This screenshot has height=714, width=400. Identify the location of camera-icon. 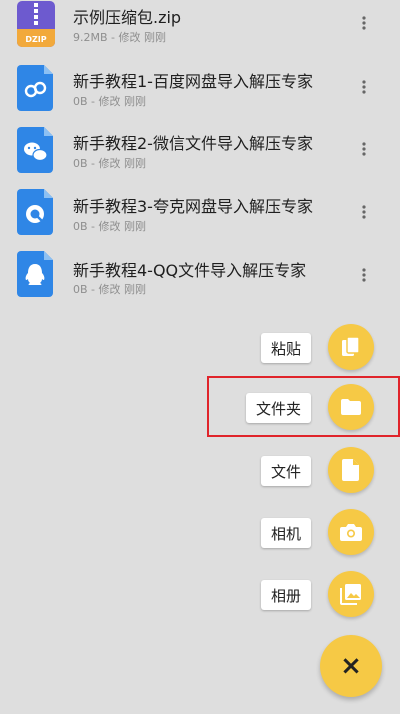
(351, 532).